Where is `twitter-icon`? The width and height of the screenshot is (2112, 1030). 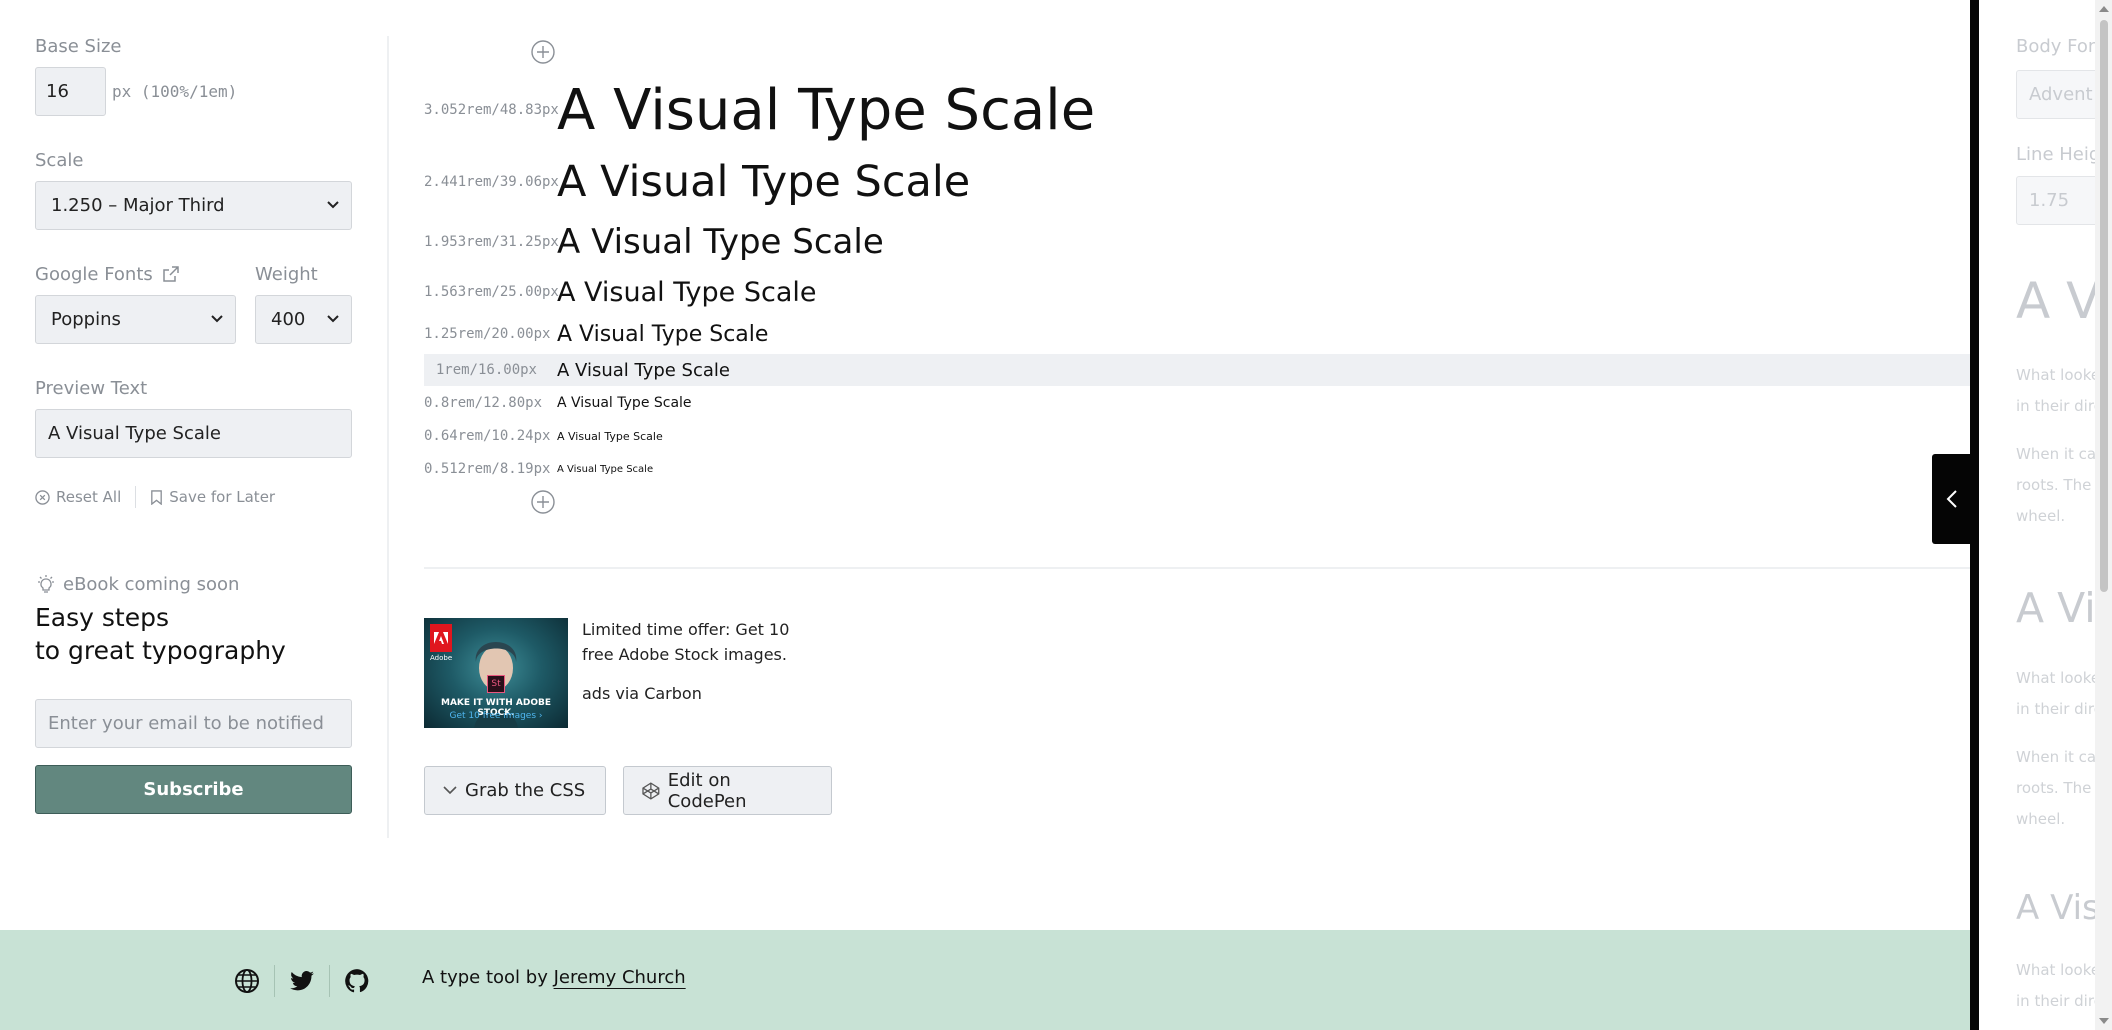
twitter-icon is located at coordinates (302, 981).